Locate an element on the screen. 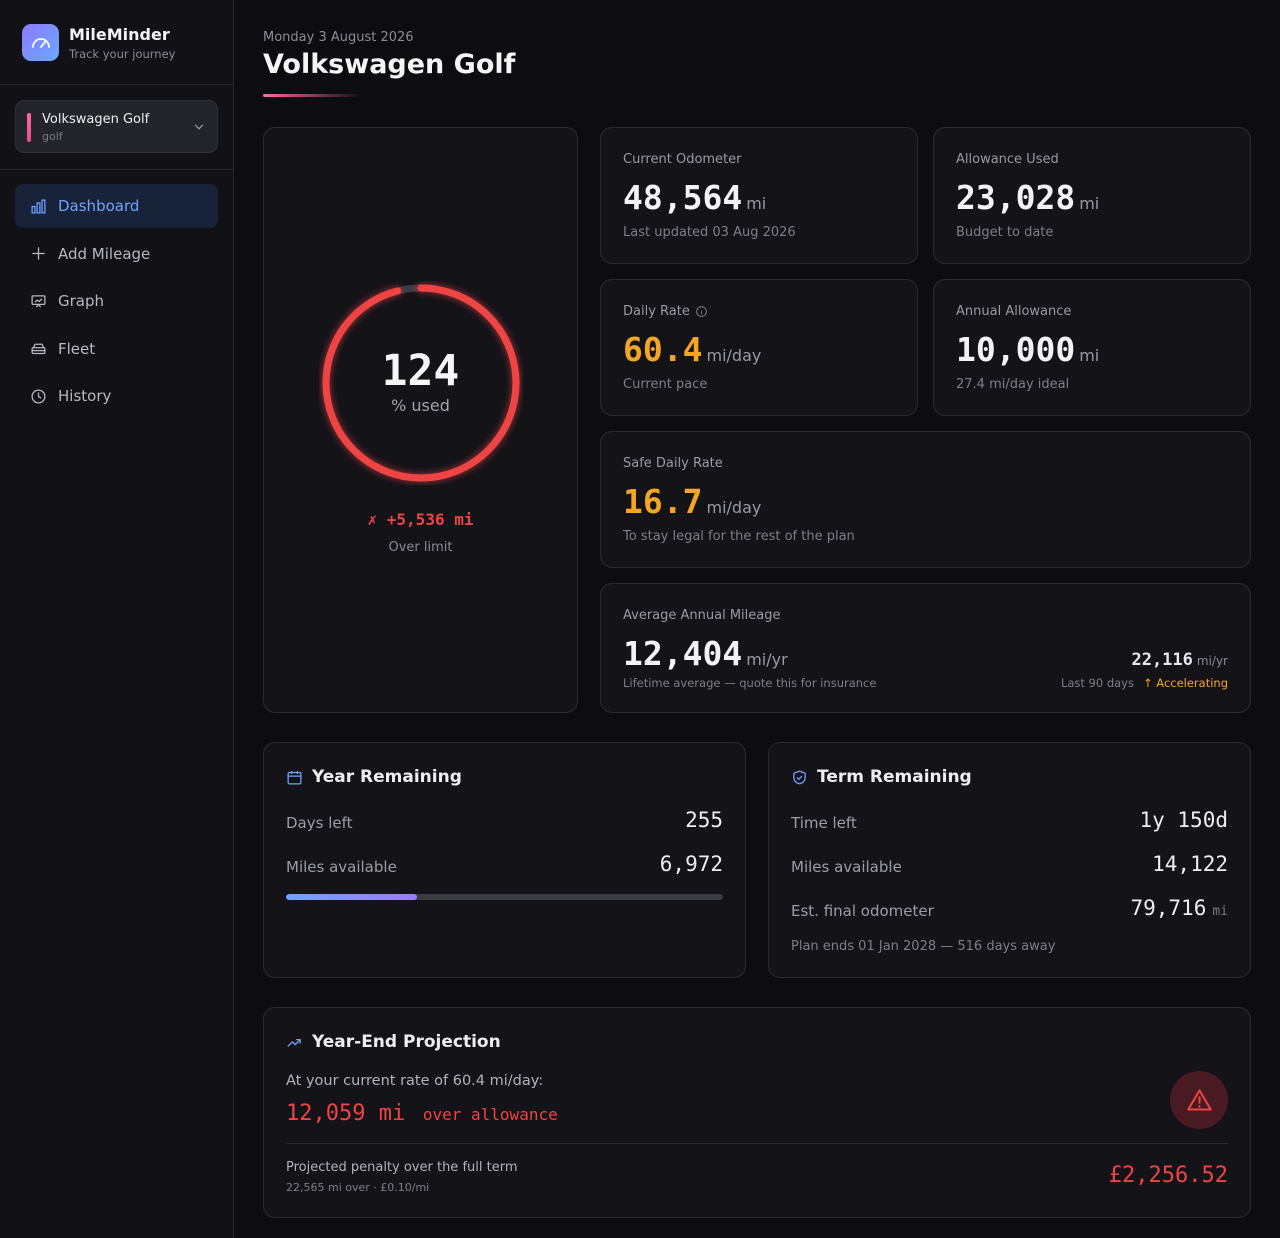  gauge-label: % used is located at coordinates (420, 405).